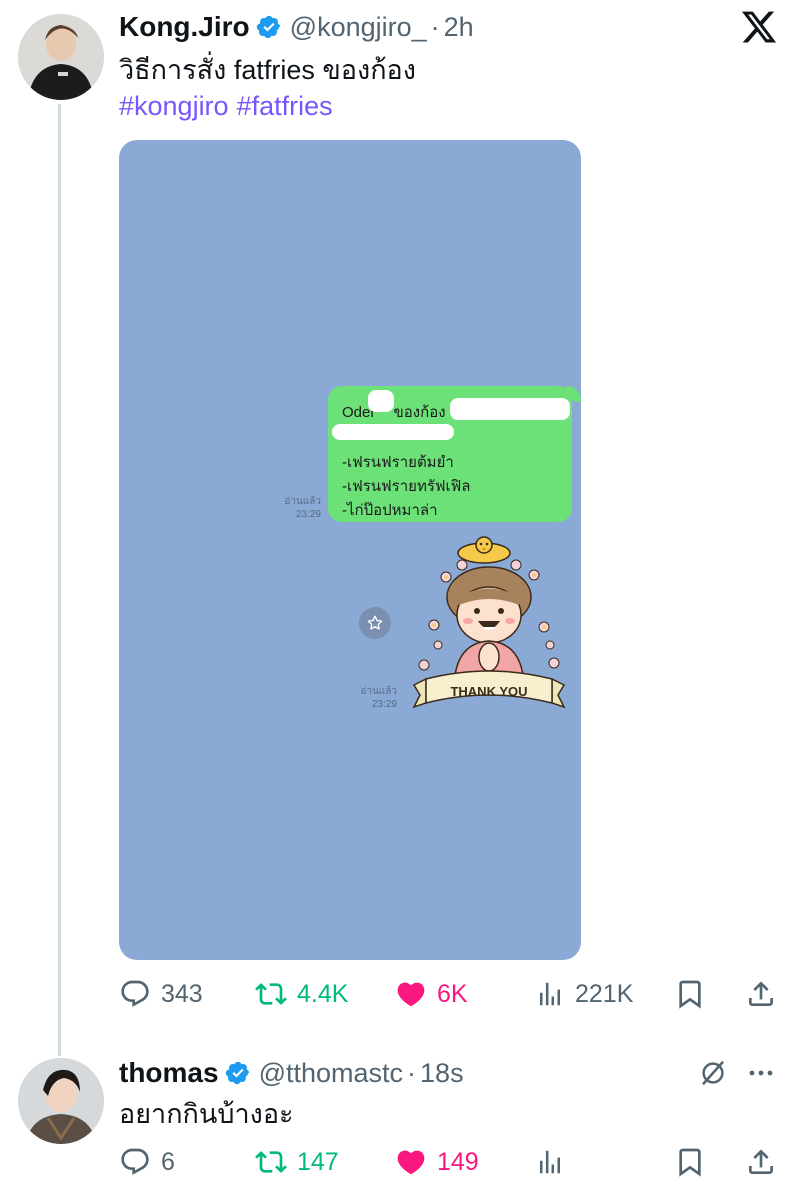  Describe the element at coordinates (452, 993) in the screenshot. I see `like-count: 6K` at that location.